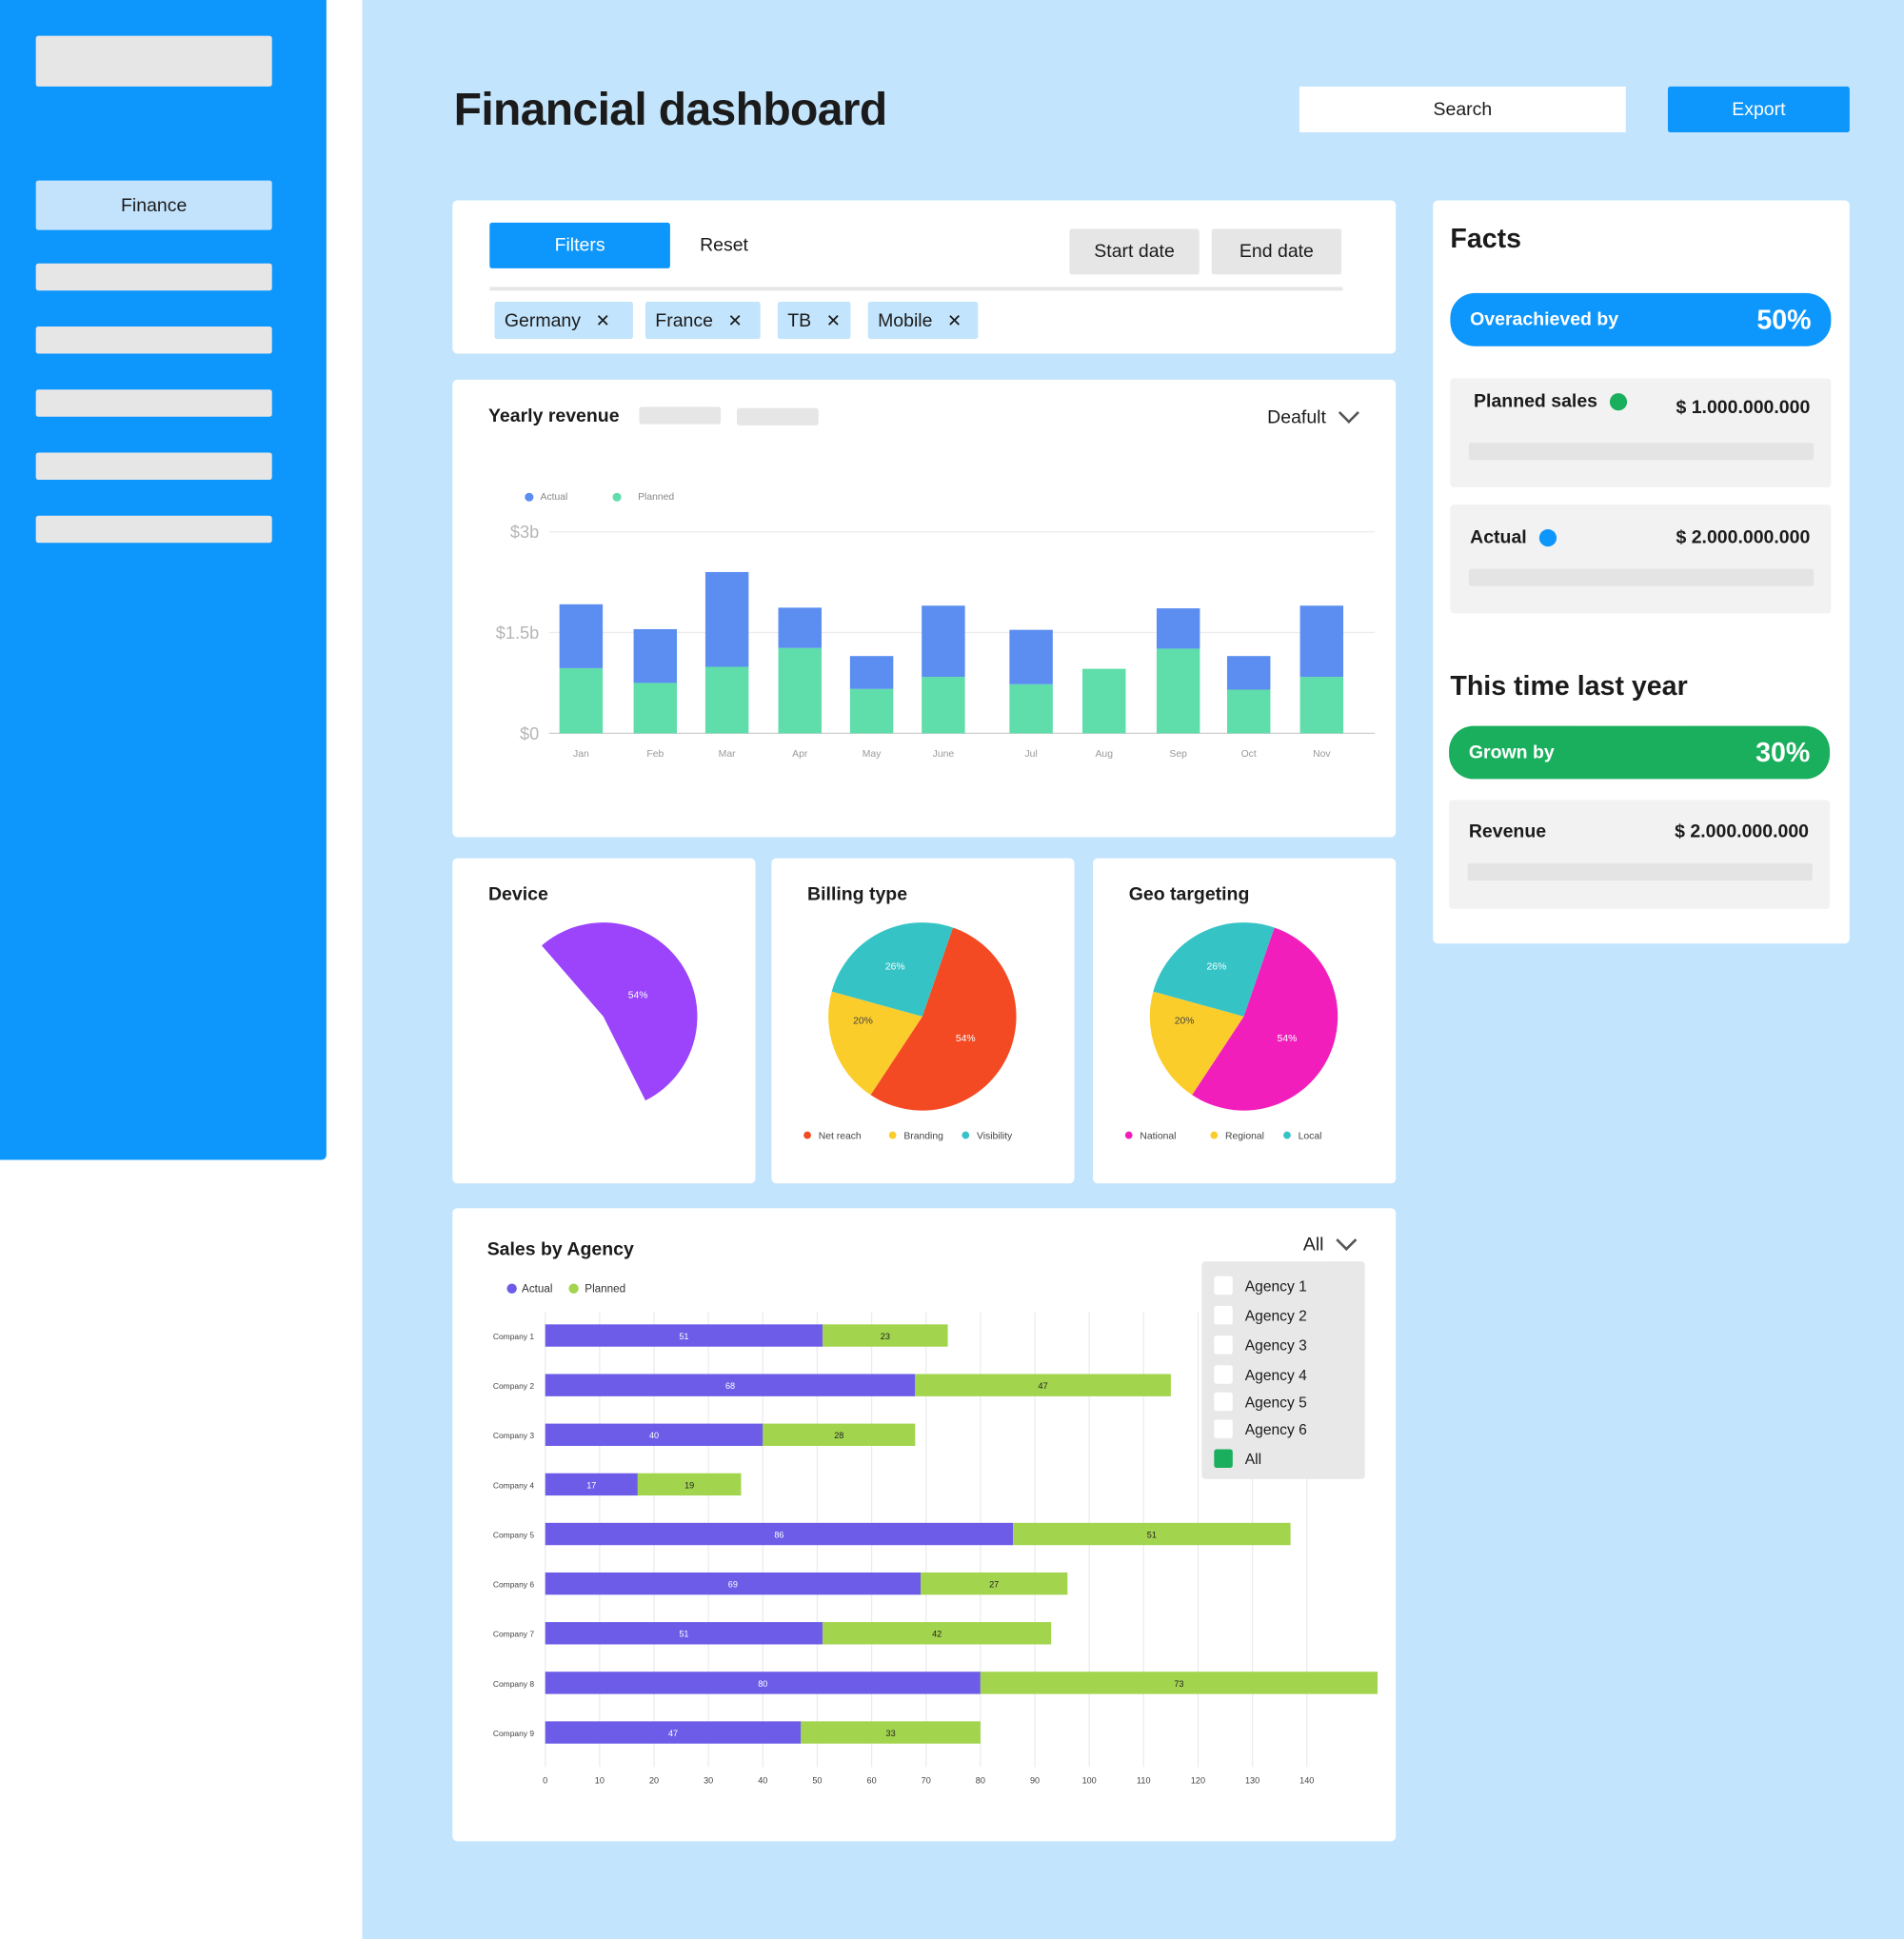 The width and height of the screenshot is (1904, 1939). What do you see at coordinates (1743, 408) in the screenshot?
I see `fact-value: $ 1.000.000.000` at bounding box center [1743, 408].